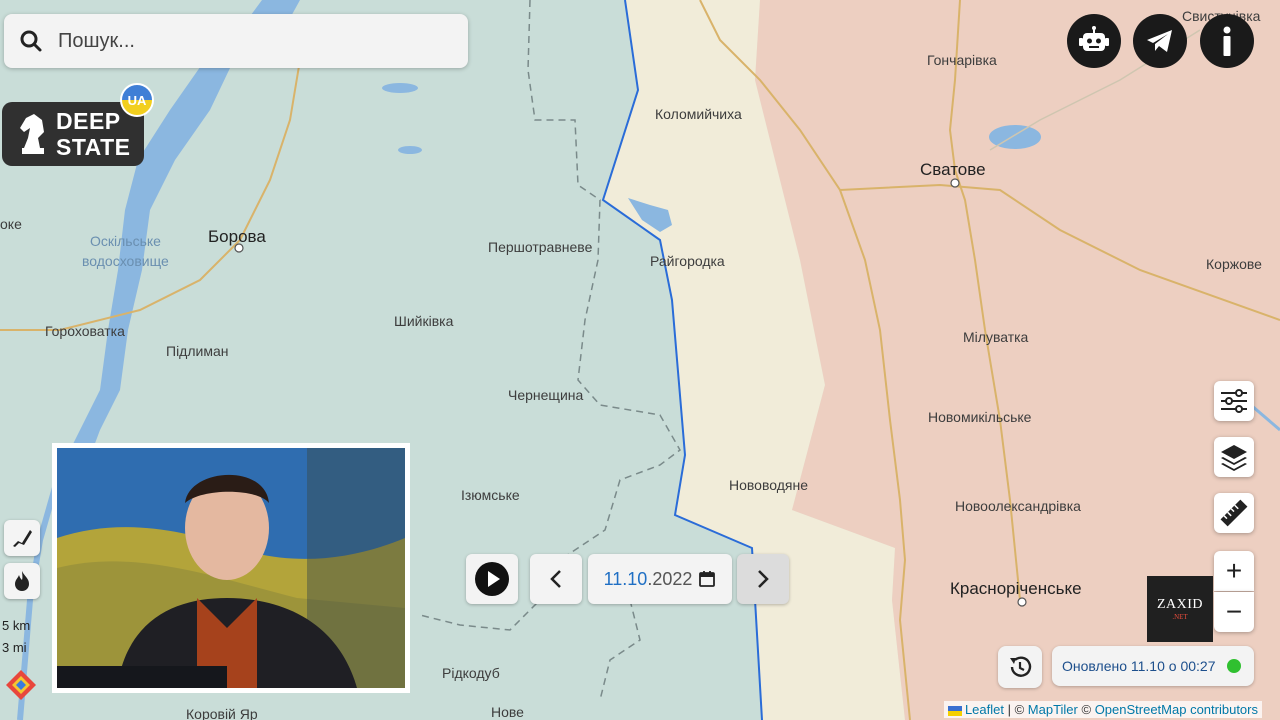  What do you see at coordinates (1139, 666) in the screenshot?
I see `update-status-text: Оновлено 11.10 о 00:27` at bounding box center [1139, 666].